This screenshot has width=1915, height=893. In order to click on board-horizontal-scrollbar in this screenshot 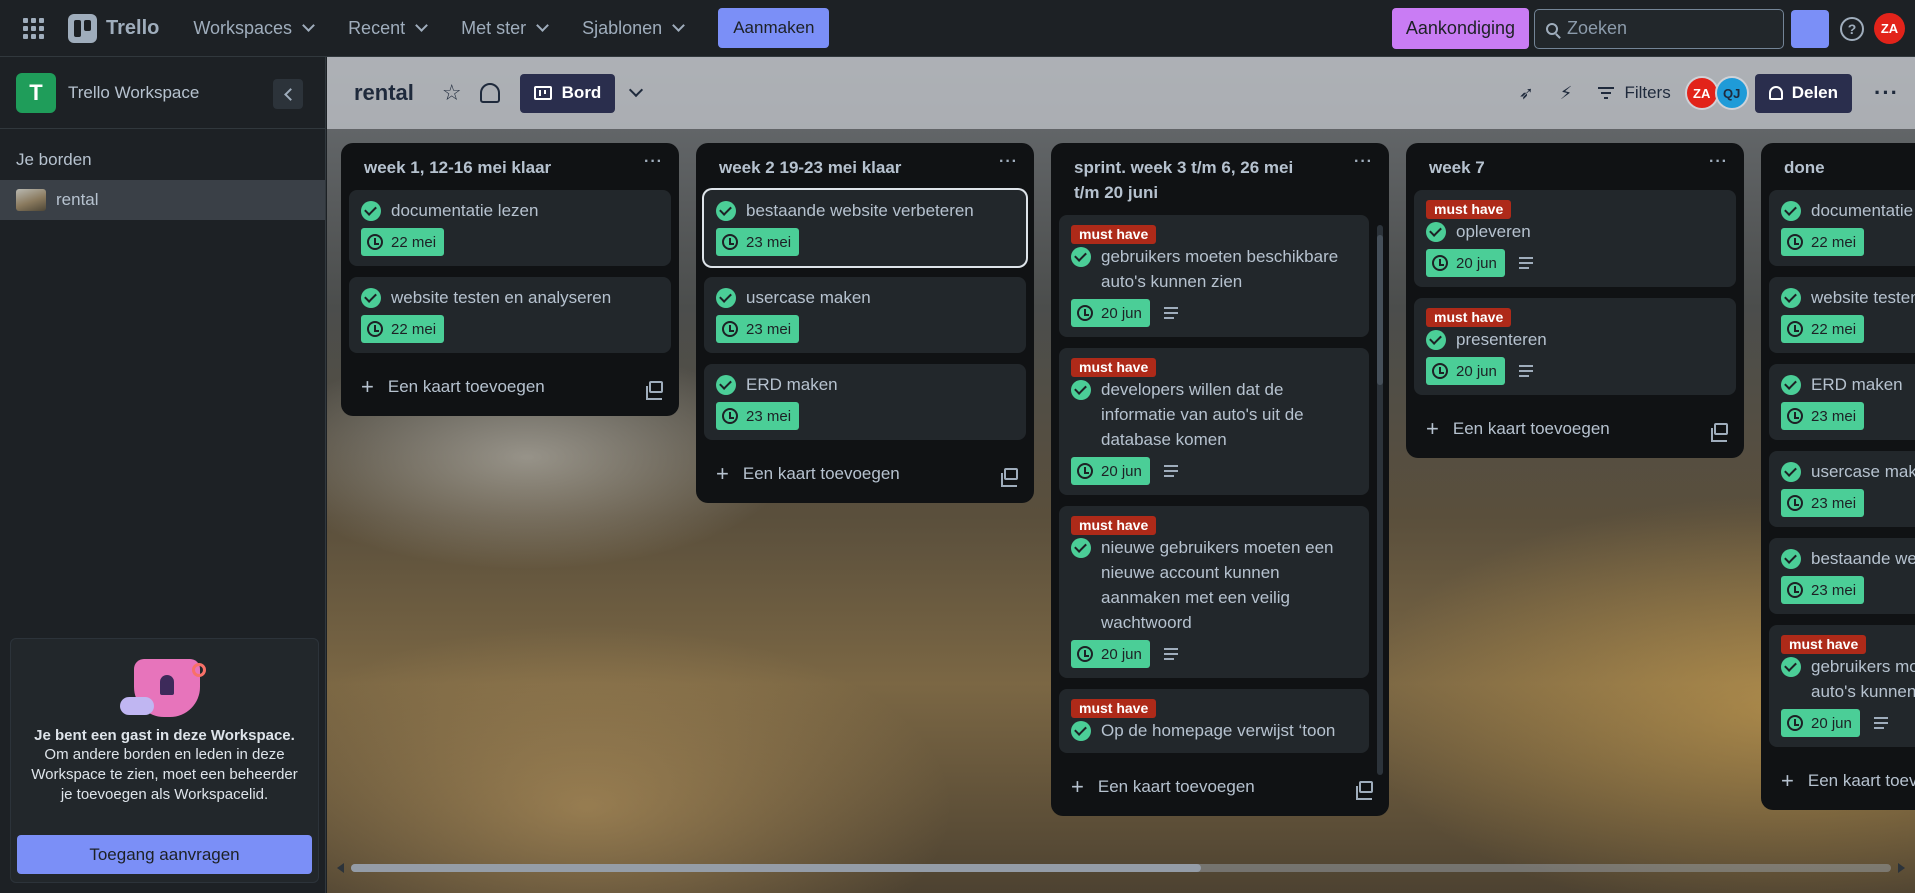, I will do `click(1121, 868)`.